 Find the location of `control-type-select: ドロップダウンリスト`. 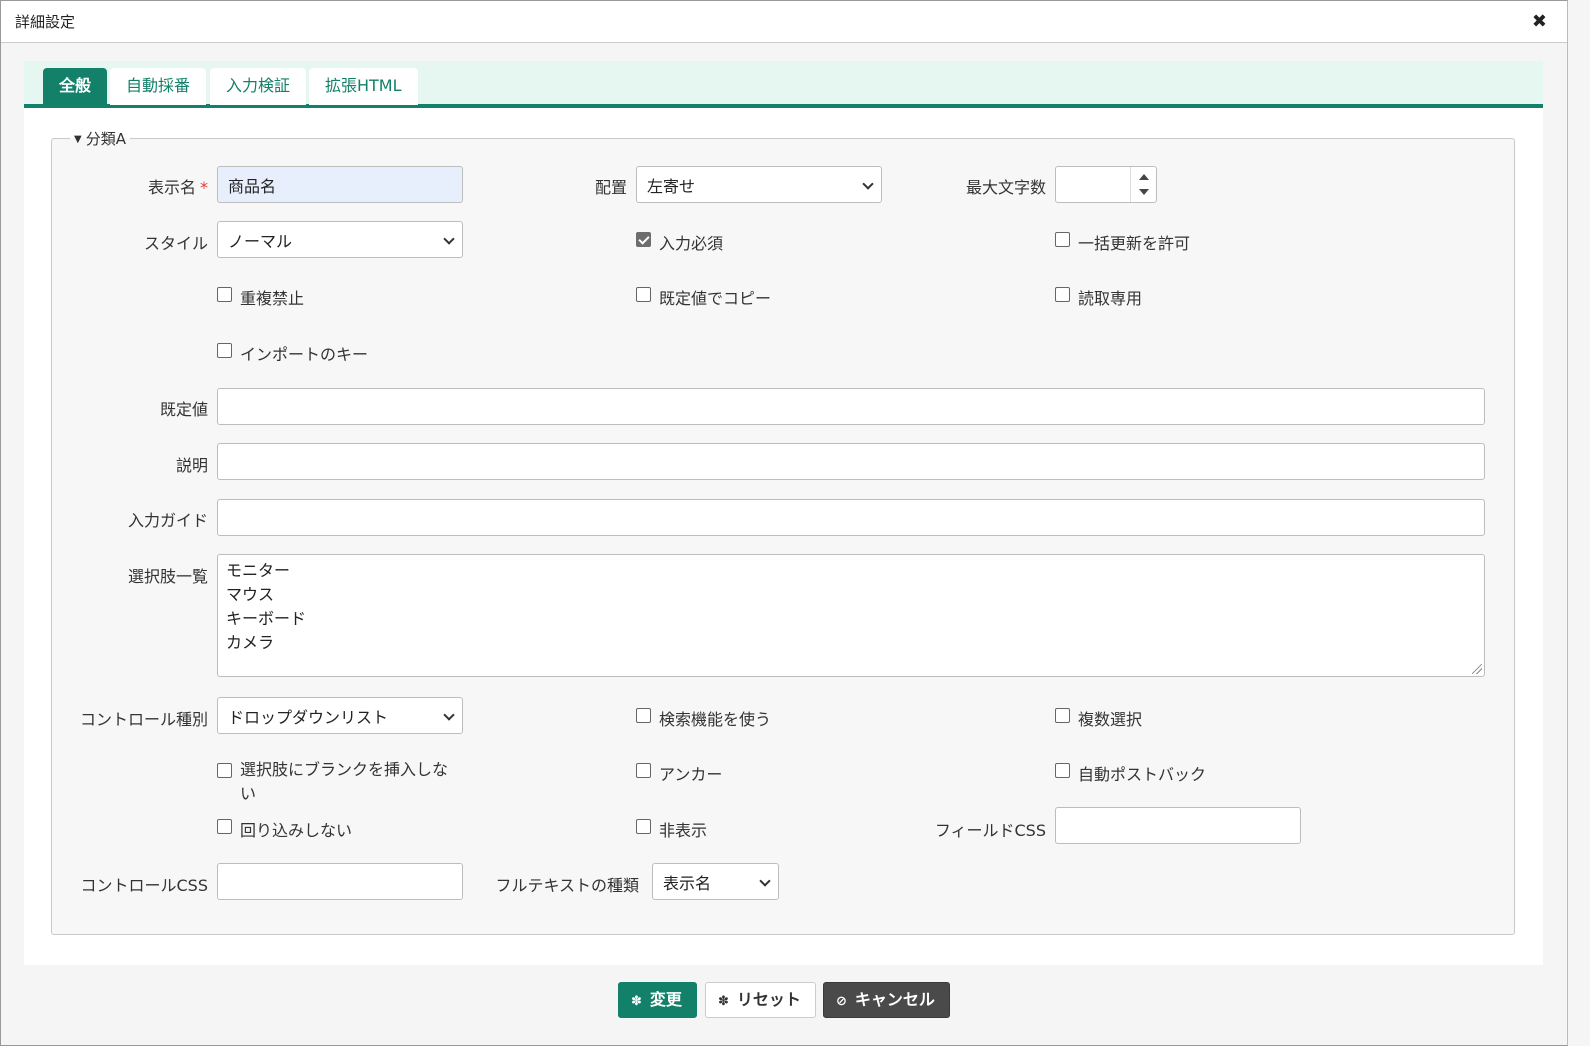

control-type-select: ドロップダウンリスト is located at coordinates (340, 715).